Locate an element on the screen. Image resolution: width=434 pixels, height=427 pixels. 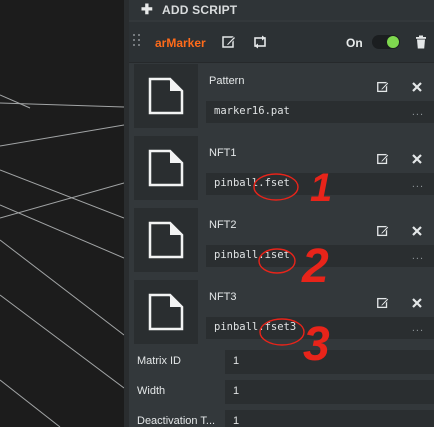
asset-label: Pattern is located at coordinates (227, 81).